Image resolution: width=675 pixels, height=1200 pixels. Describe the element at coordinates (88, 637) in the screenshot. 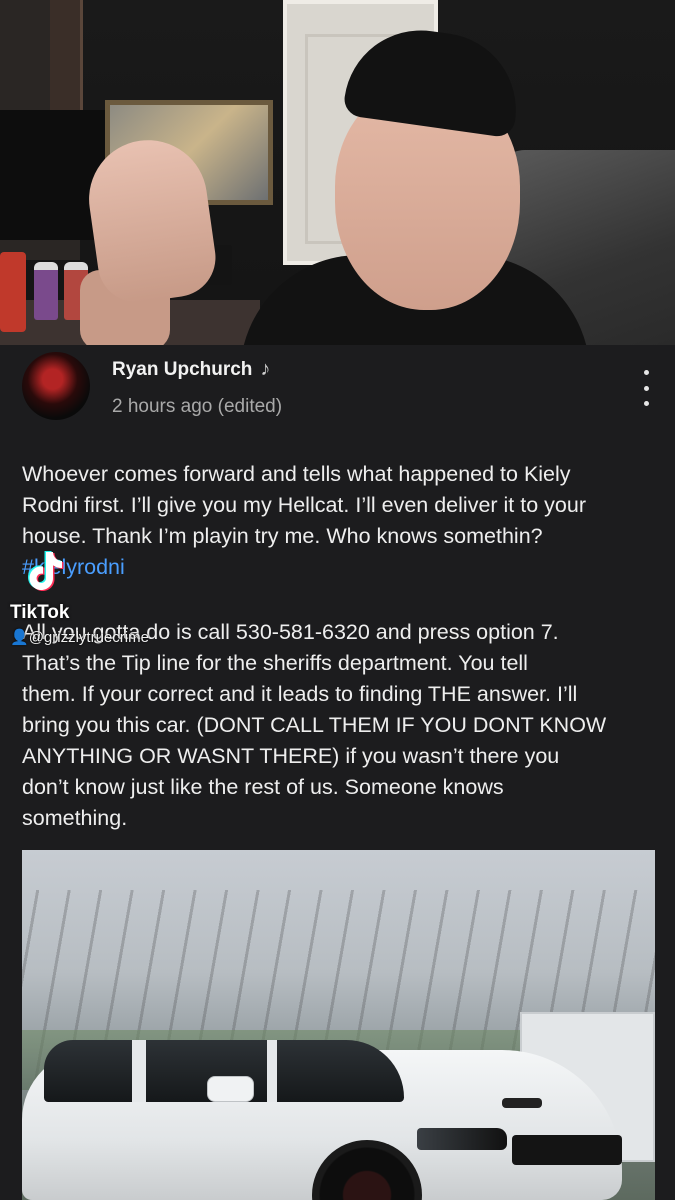

I see `watermark-username: @grizzlytruecrime` at that location.